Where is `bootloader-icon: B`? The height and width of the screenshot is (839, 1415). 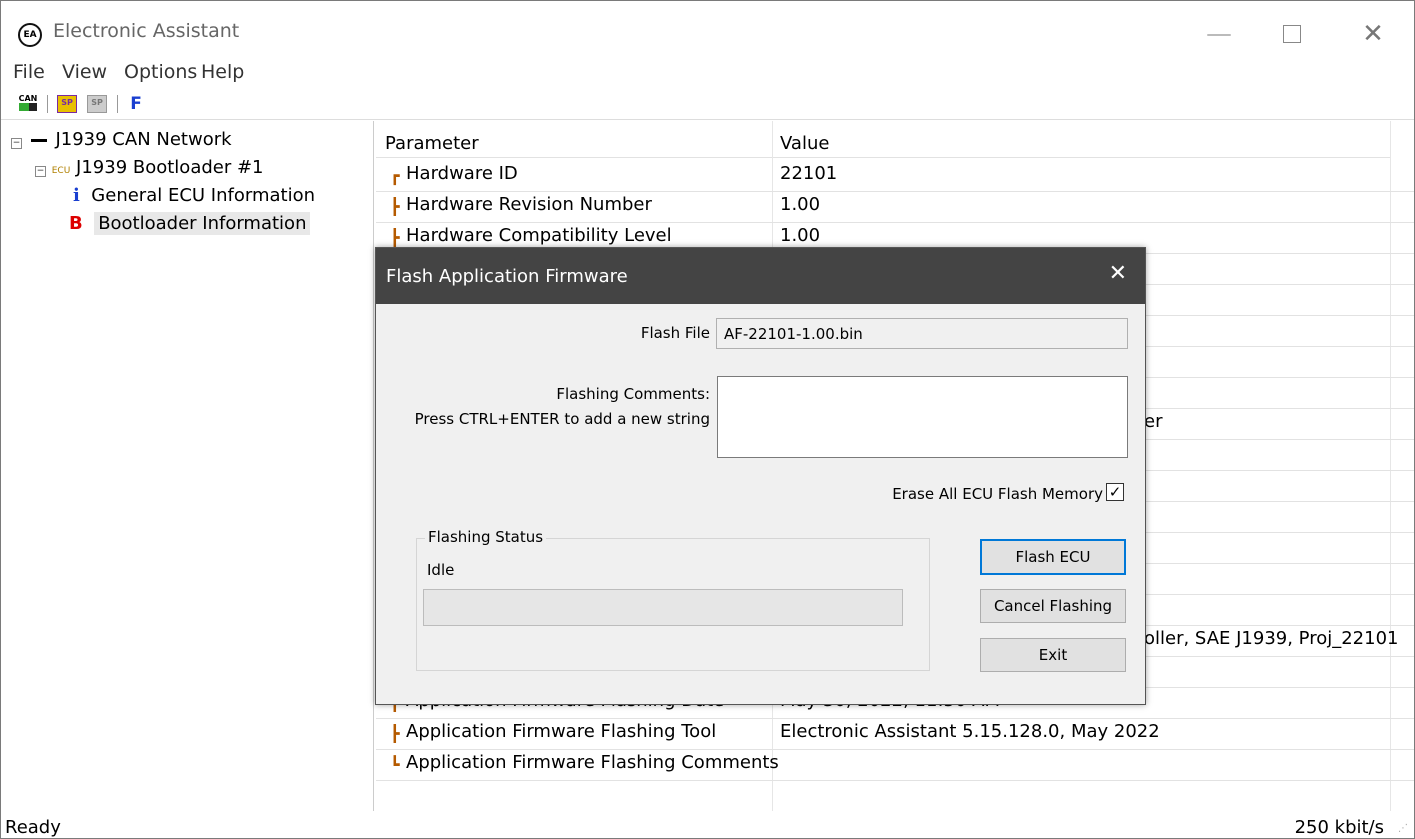
bootloader-icon: B is located at coordinates (76, 223).